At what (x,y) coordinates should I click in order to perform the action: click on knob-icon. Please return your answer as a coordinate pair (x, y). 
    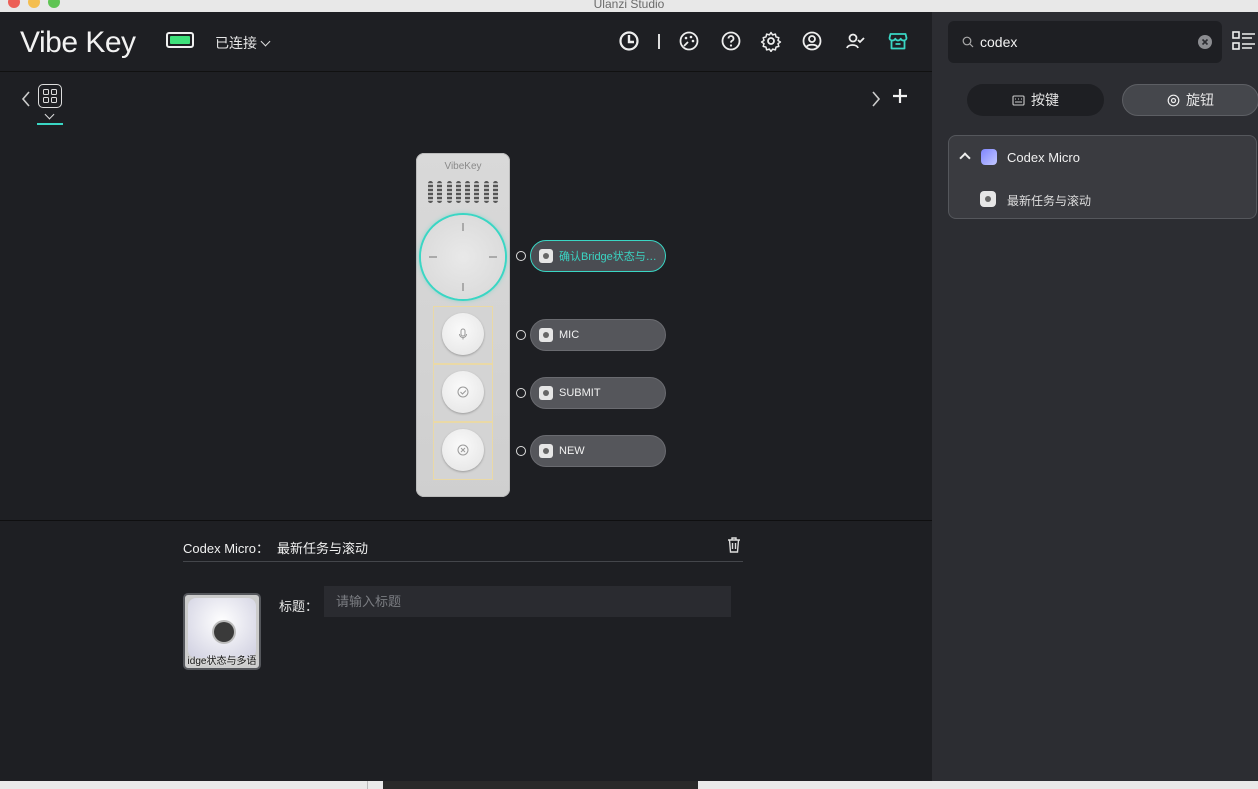
    Looking at the image, I should click on (1173, 100).